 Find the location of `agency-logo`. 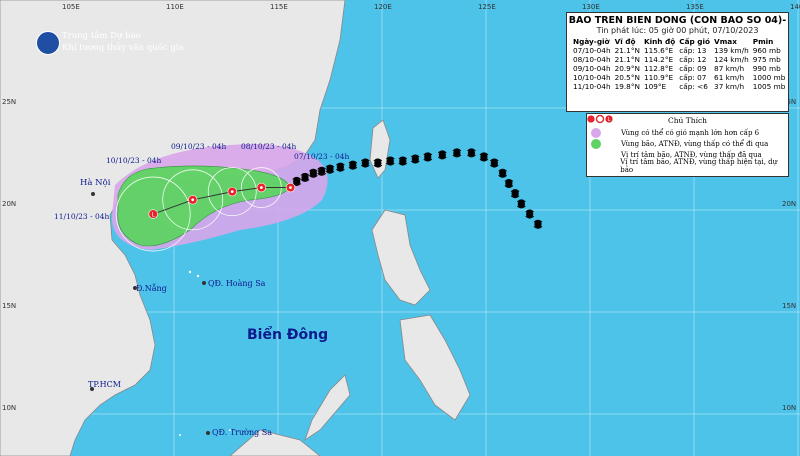

agency-logo is located at coordinates (48, 43).